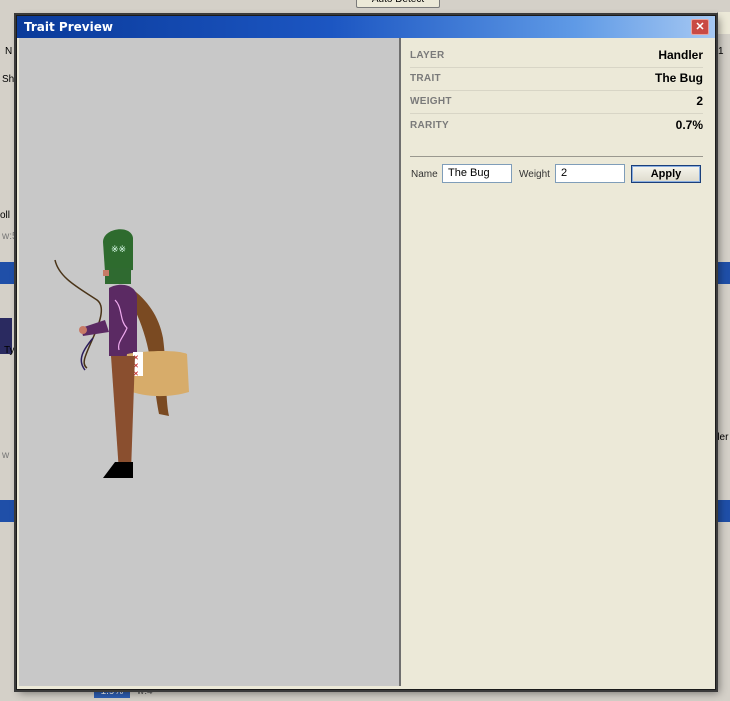  What do you see at coordinates (556, 56) in the screenshot?
I see `detail-row-layer: LAYER Handler` at bounding box center [556, 56].